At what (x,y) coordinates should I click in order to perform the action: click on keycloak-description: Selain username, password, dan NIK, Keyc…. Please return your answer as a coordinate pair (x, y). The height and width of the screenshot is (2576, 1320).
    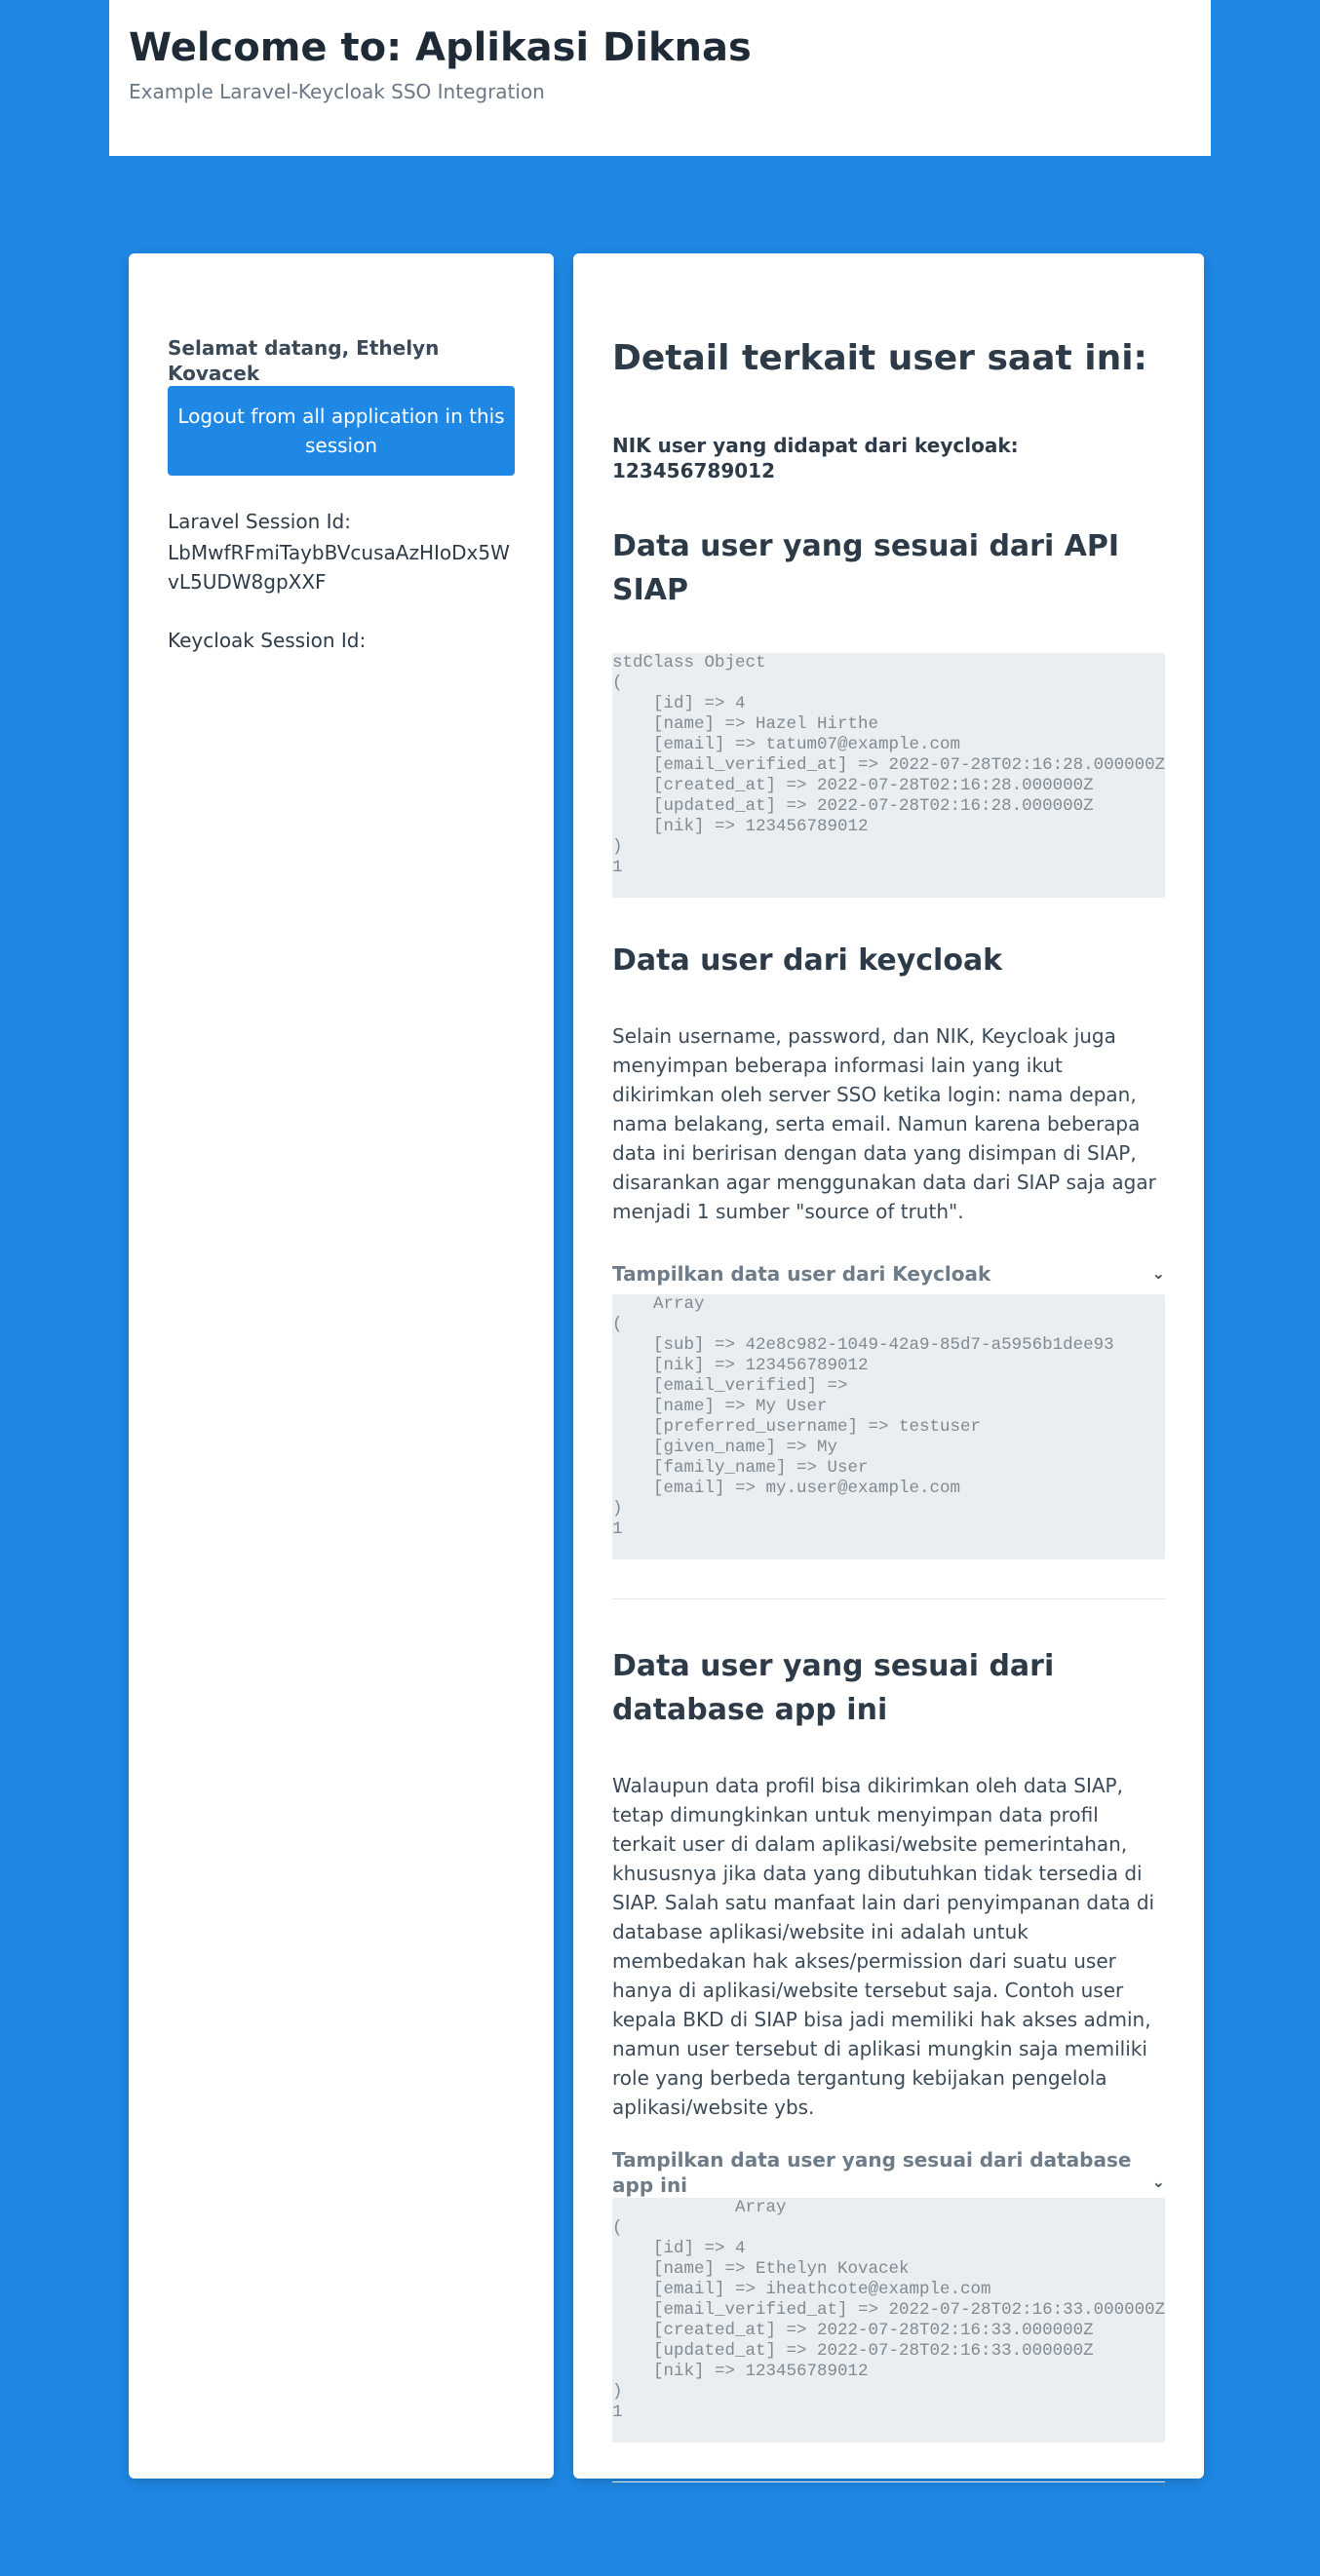
    Looking at the image, I should click on (884, 1123).